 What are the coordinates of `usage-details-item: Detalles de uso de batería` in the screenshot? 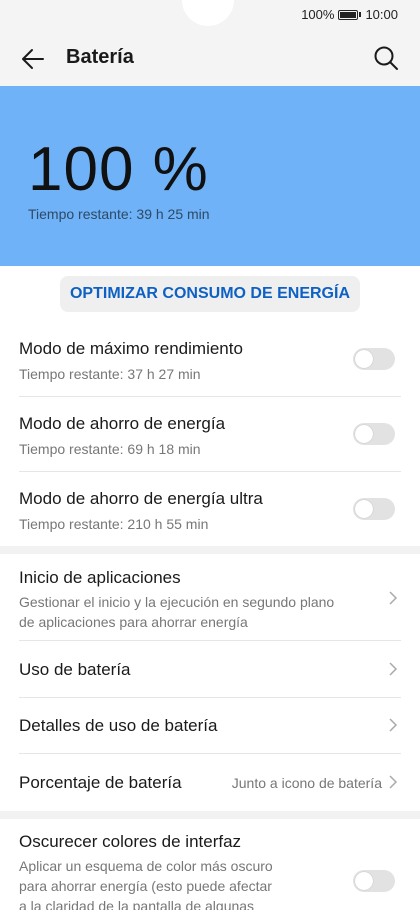 It's located at (210, 726).